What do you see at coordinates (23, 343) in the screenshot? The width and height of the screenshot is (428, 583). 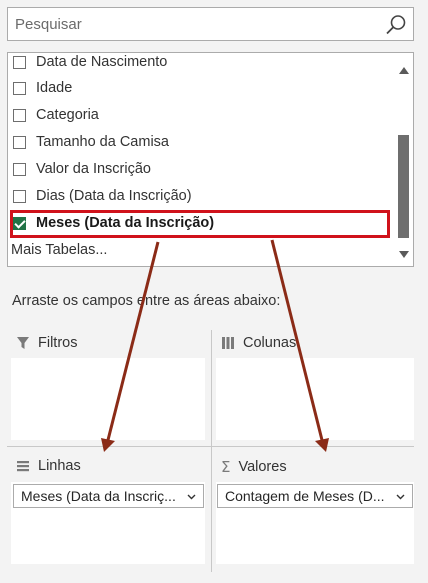 I see `filter-icon` at bounding box center [23, 343].